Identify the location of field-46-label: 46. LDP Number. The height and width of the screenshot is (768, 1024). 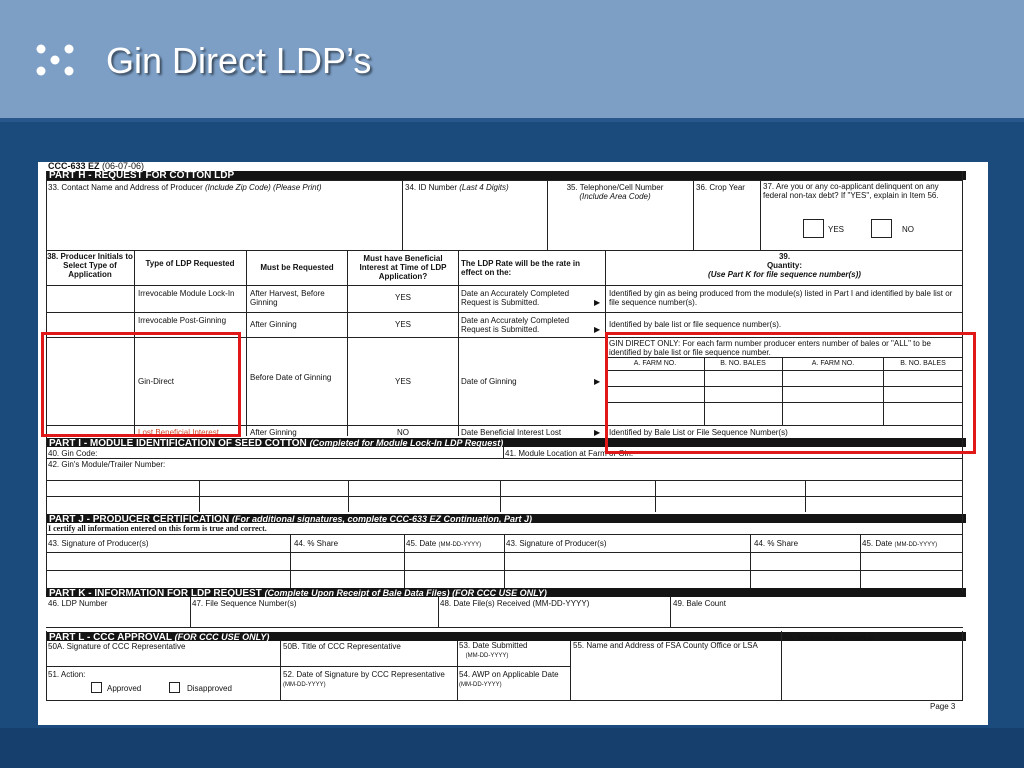
(78, 603).